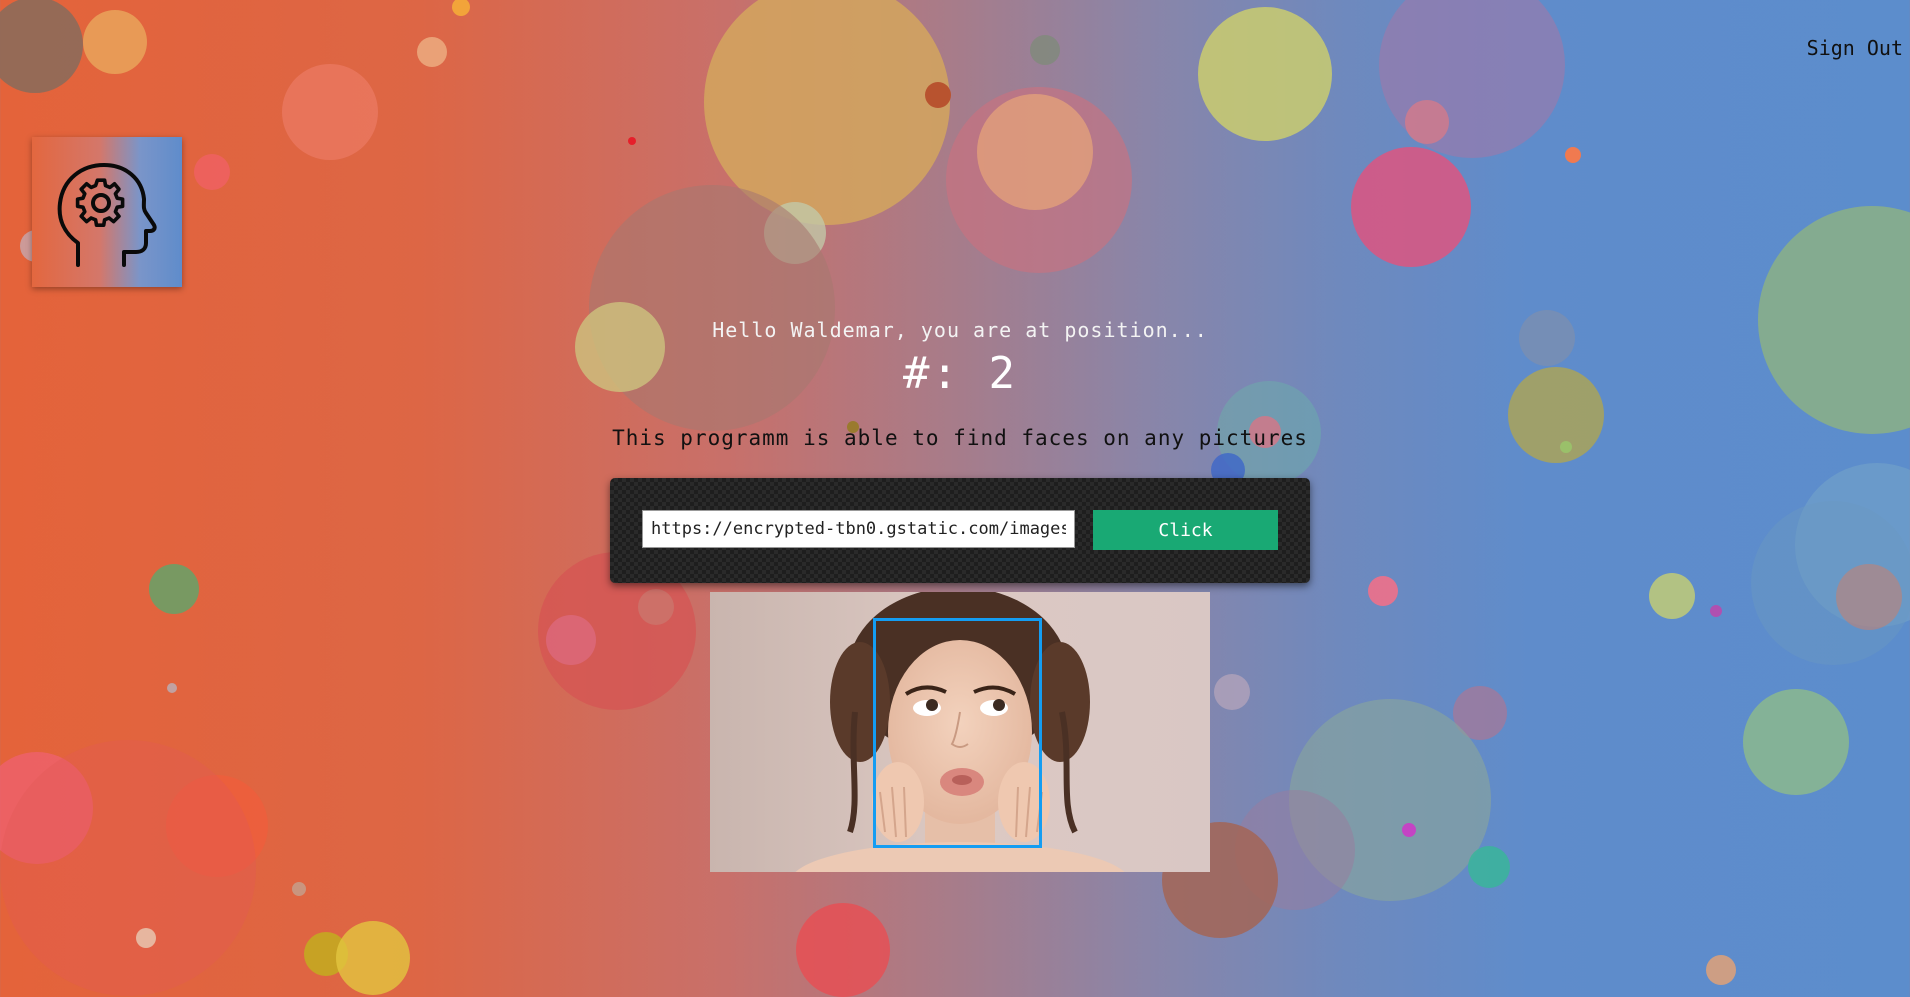 The image size is (1910, 997). I want to click on sign-out-link: Sign Out, so click(1855, 48).